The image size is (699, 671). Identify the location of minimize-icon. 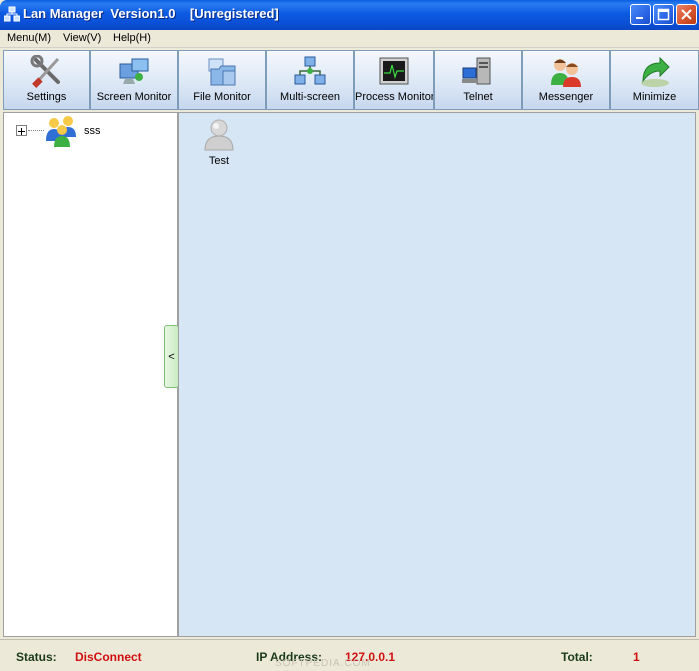
(639, 18).